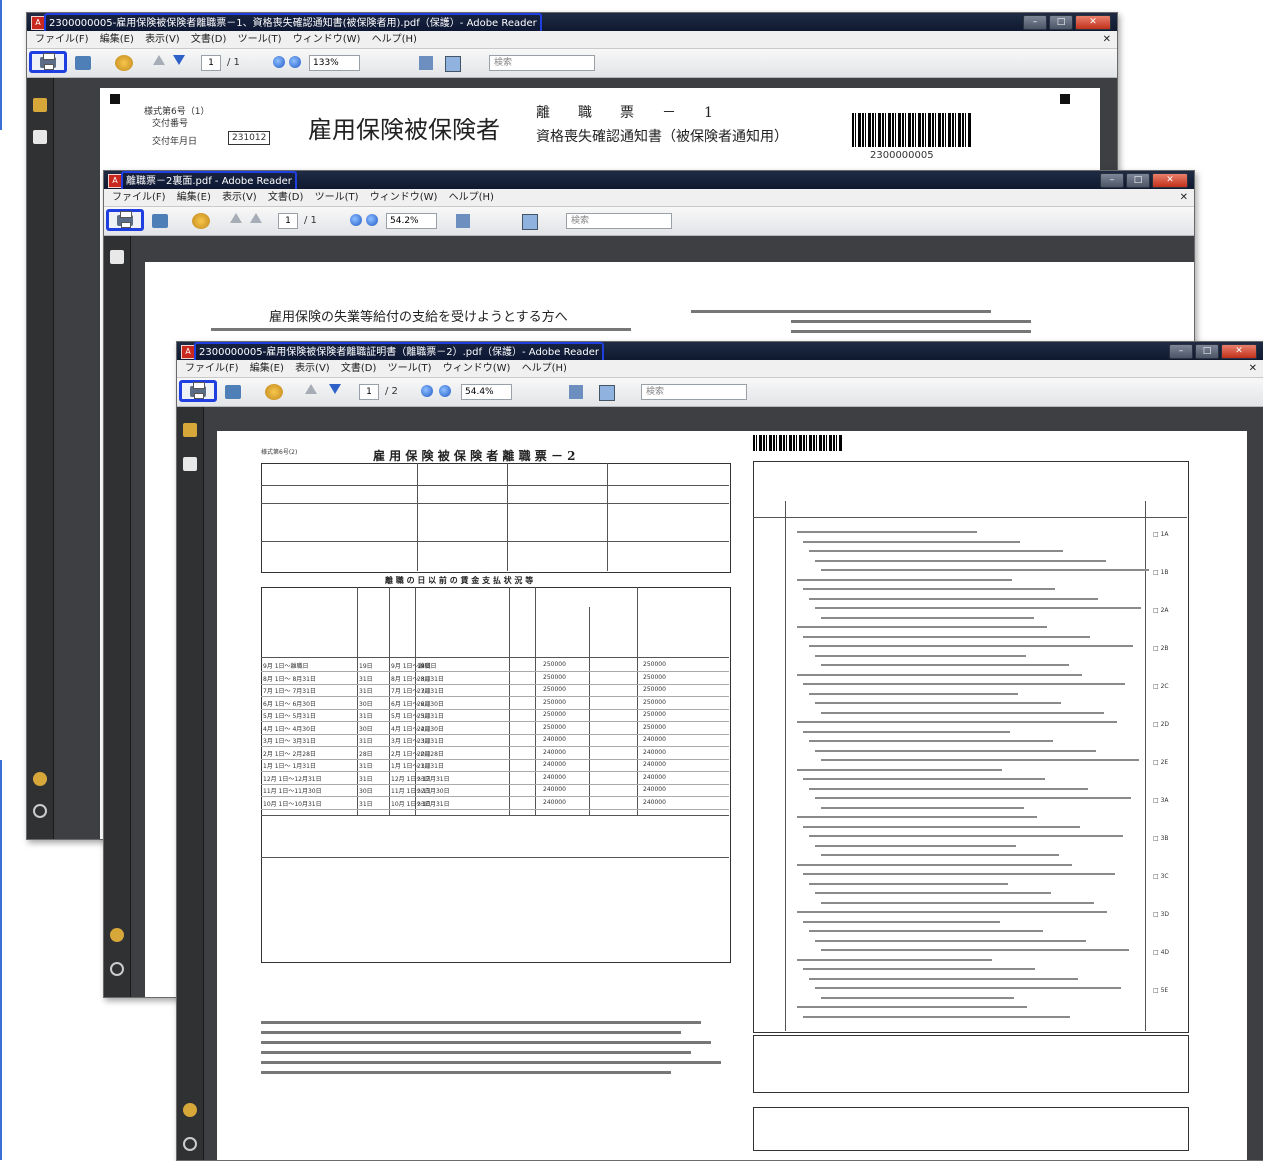 The height and width of the screenshot is (1161, 1263). What do you see at coordinates (1161, 610) in the screenshot?
I see `reason-code: □ 2A` at bounding box center [1161, 610].